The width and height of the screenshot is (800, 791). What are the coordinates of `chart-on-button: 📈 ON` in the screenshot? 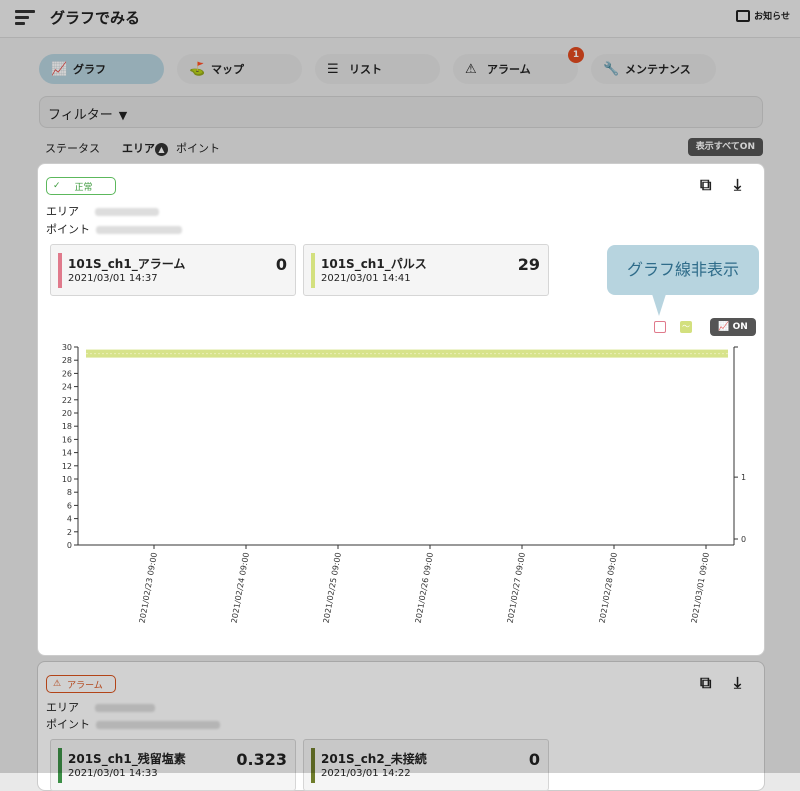 It's located at (733, 327).